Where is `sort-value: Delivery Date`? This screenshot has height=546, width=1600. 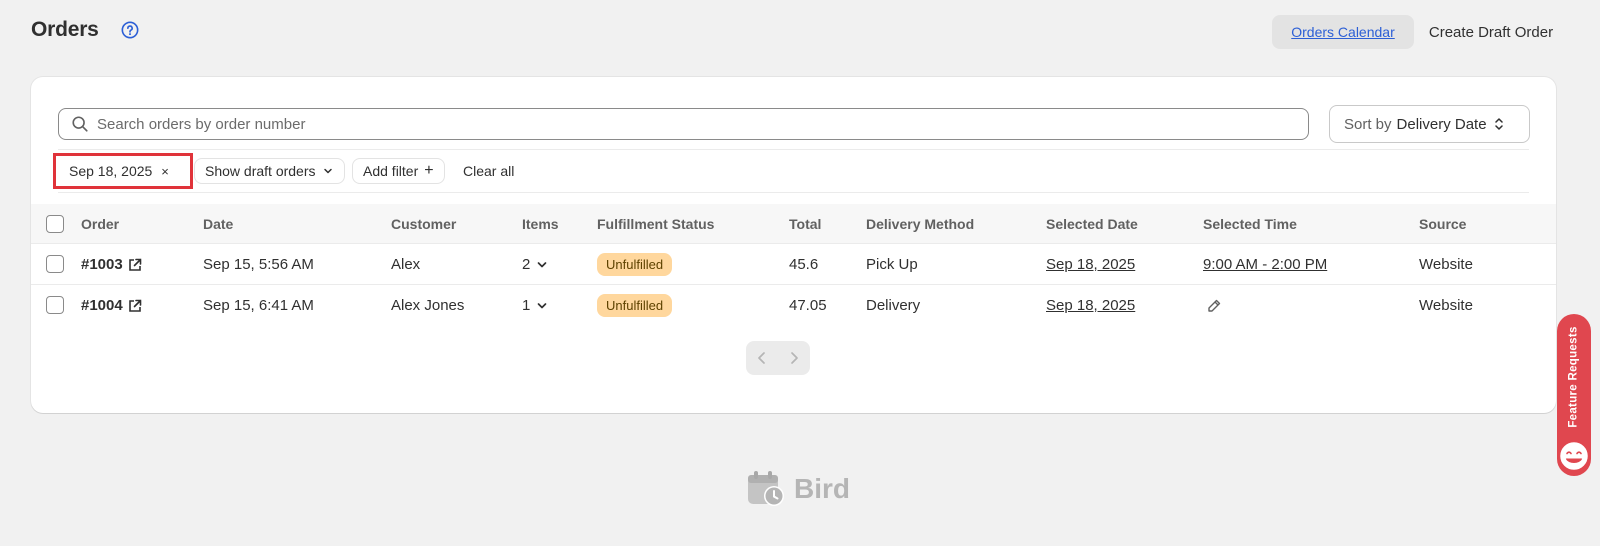 sort-value: Delivery Date is located at coordinates (1441, 124).